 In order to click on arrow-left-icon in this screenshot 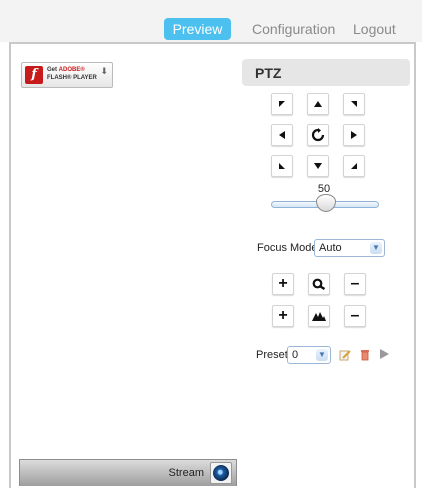, I will do `click(282, 135)`.